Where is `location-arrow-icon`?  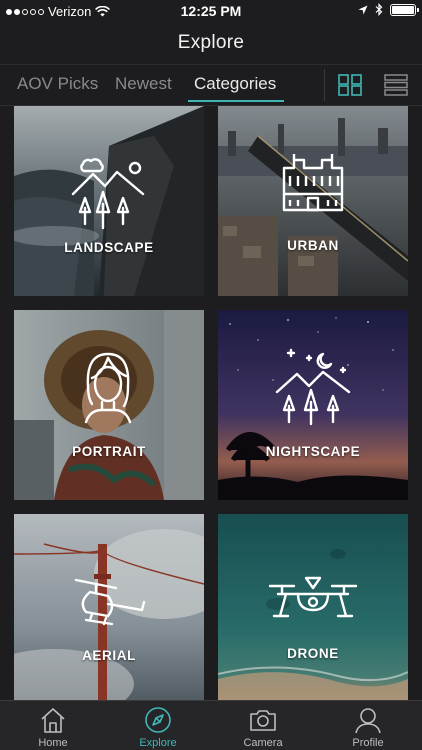
location-arrow-icon is located at coordinates (363, 9).